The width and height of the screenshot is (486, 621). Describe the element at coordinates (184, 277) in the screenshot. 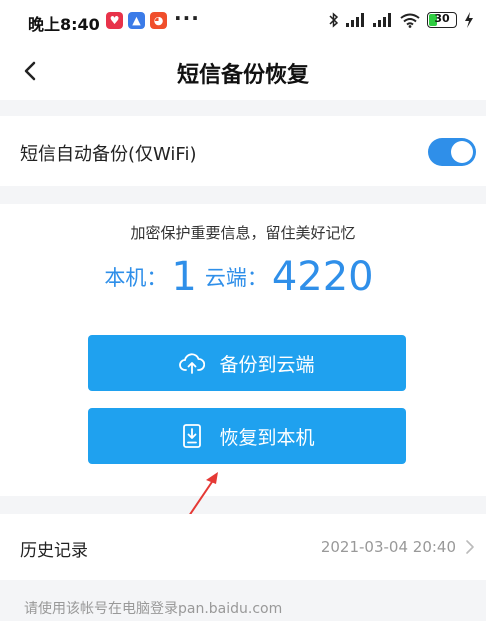

I see `local-count: 1` at that location.